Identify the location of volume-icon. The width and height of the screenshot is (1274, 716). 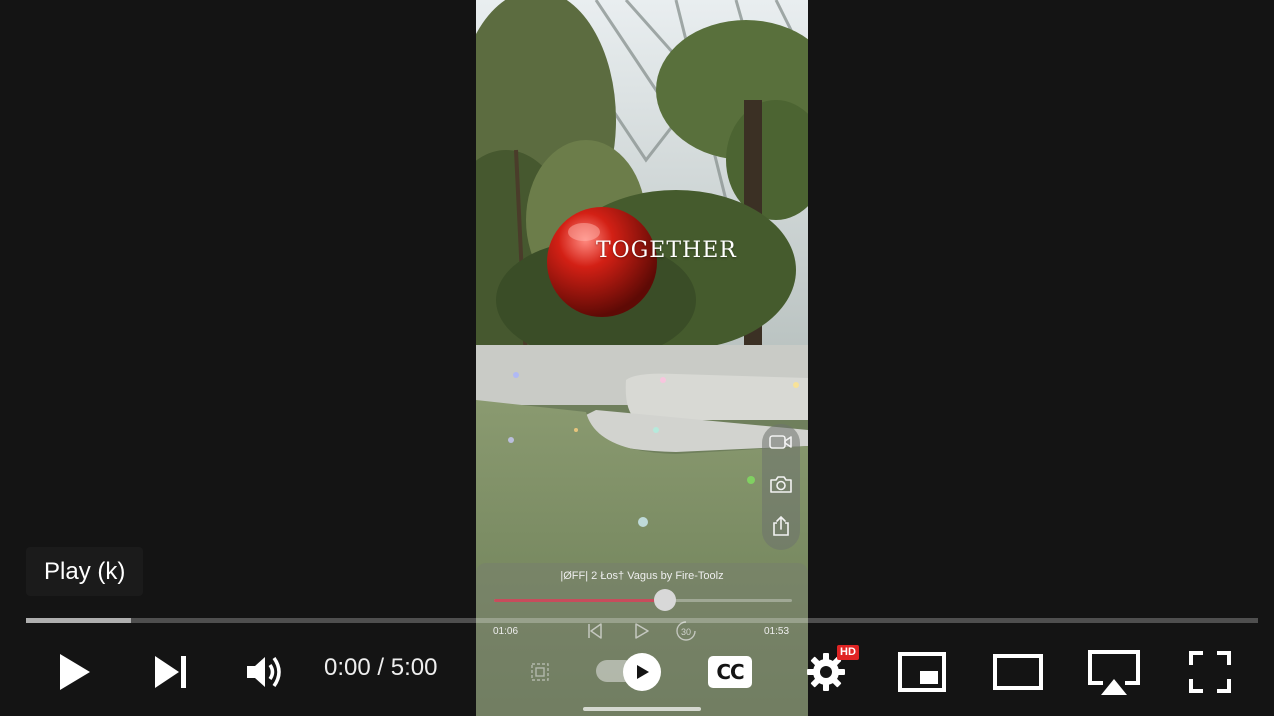
(264, 672).